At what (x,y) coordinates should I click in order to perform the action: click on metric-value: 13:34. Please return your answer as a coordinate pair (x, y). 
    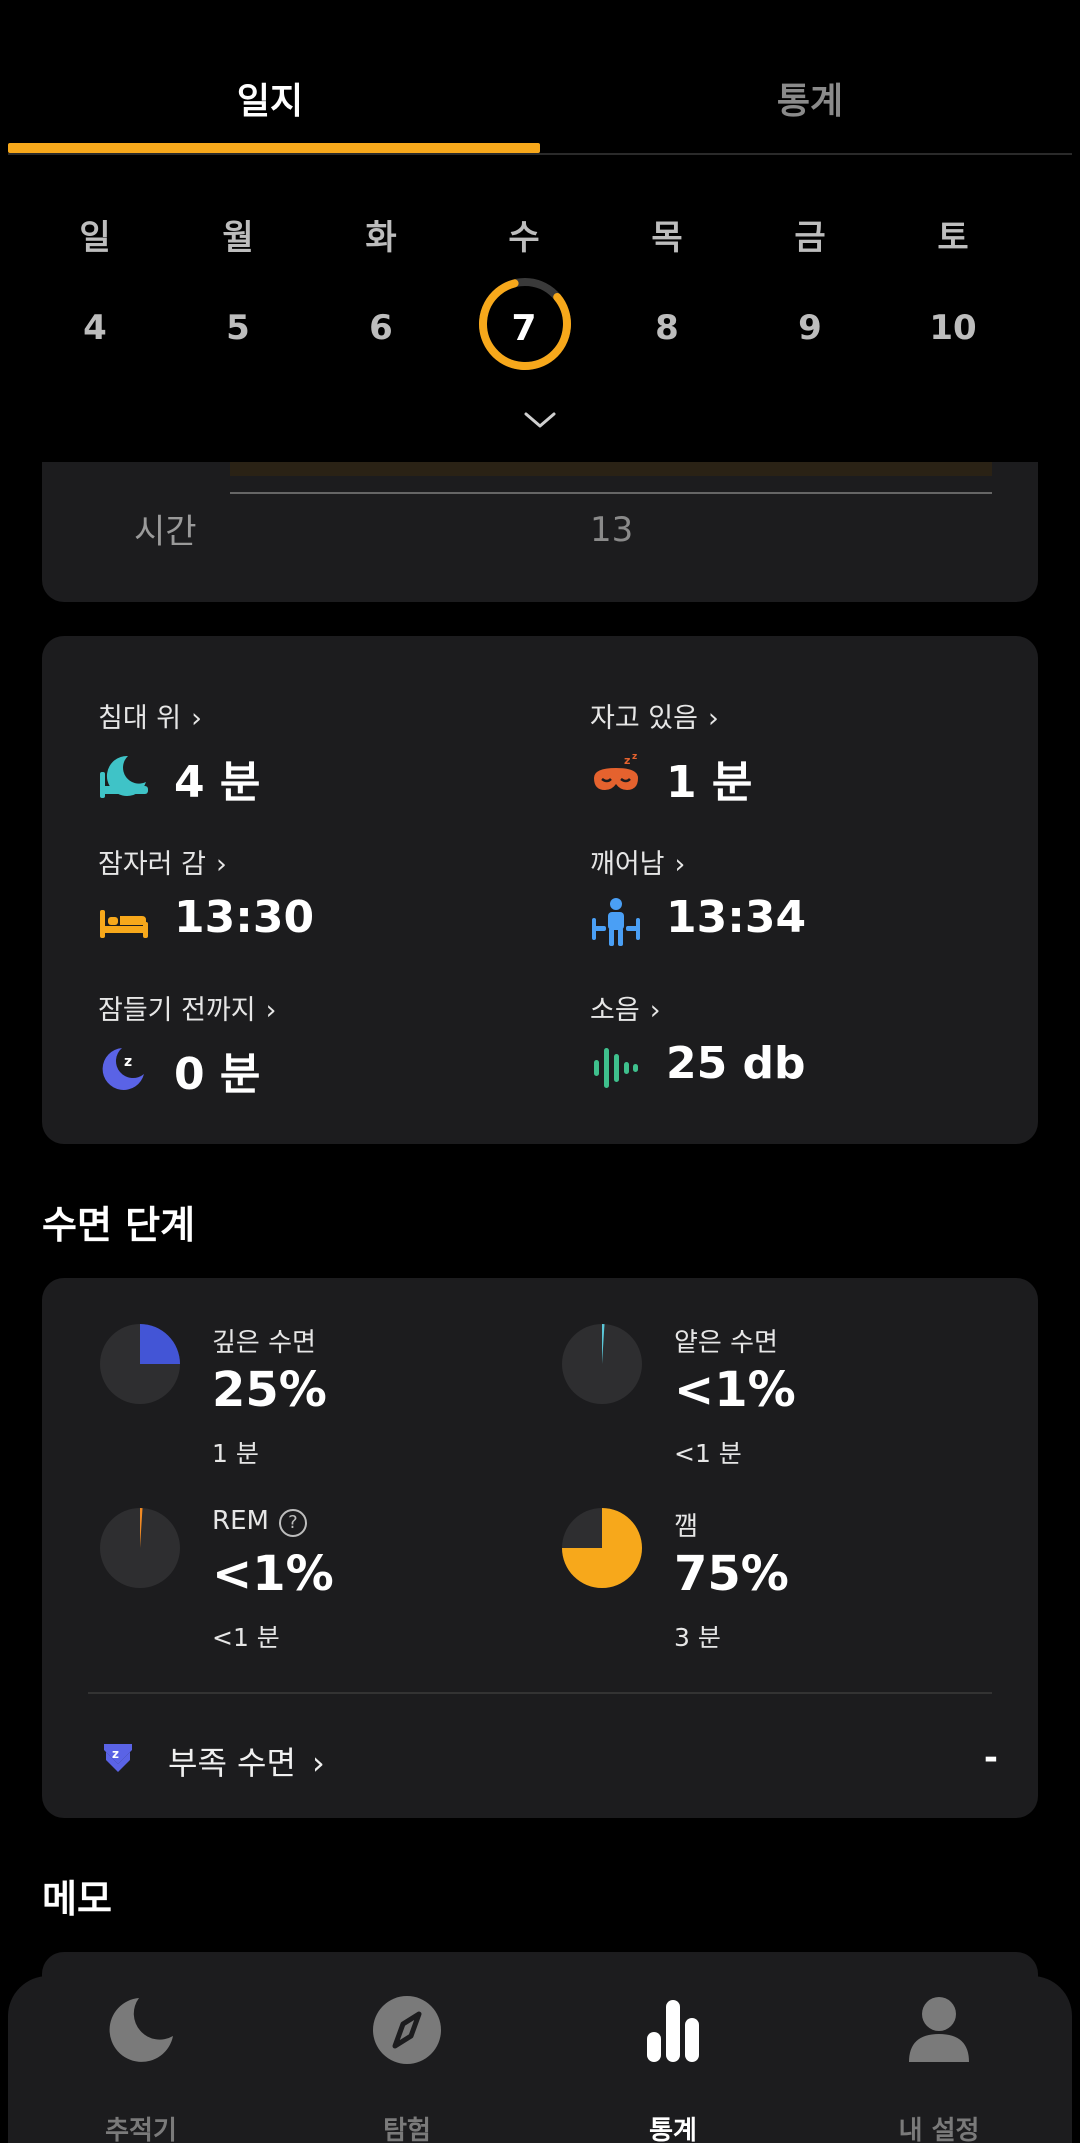
    Looking at the image, I should click on (736, 917).